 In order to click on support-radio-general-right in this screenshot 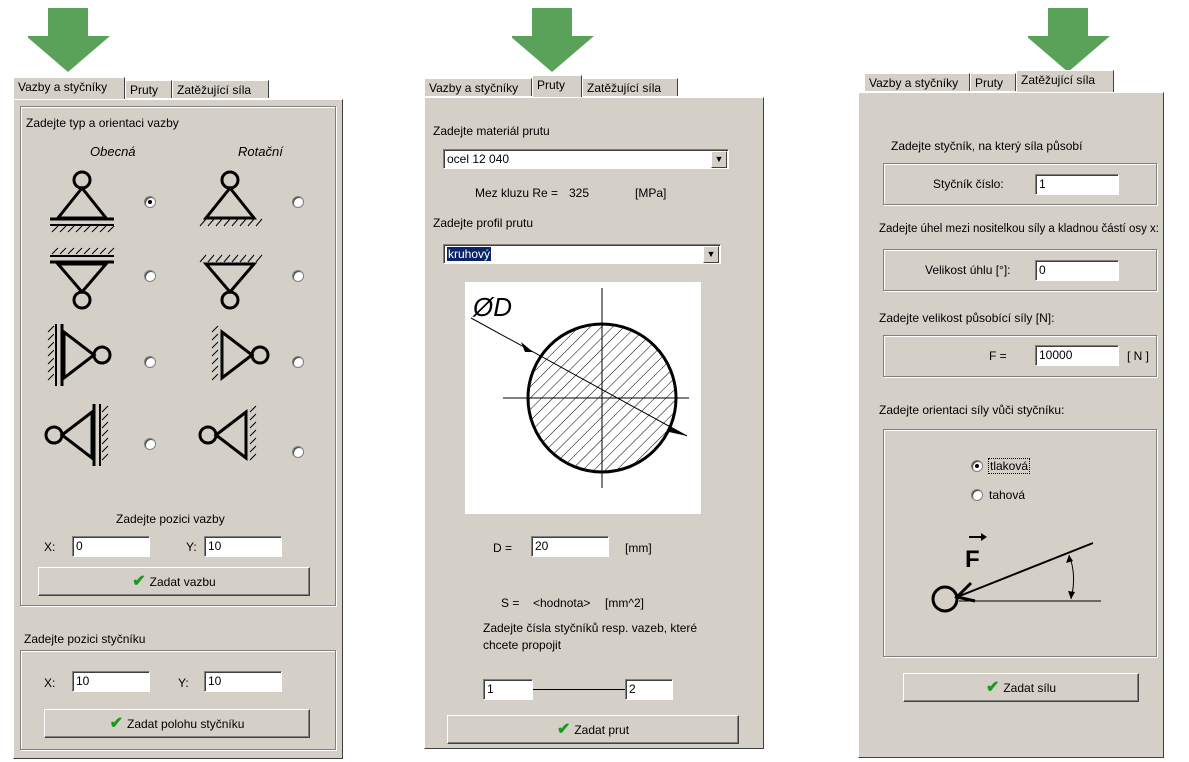, I will do `click(150, 444)`.